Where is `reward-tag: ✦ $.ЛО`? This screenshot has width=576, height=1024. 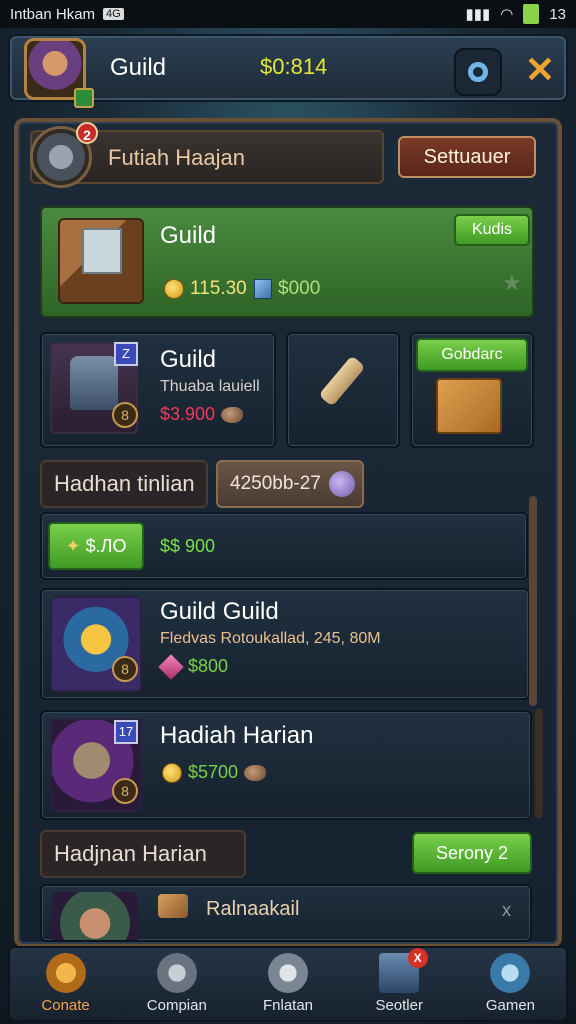
reward-tag: ✦ $.ЛО is located at coordinates (96, 546).